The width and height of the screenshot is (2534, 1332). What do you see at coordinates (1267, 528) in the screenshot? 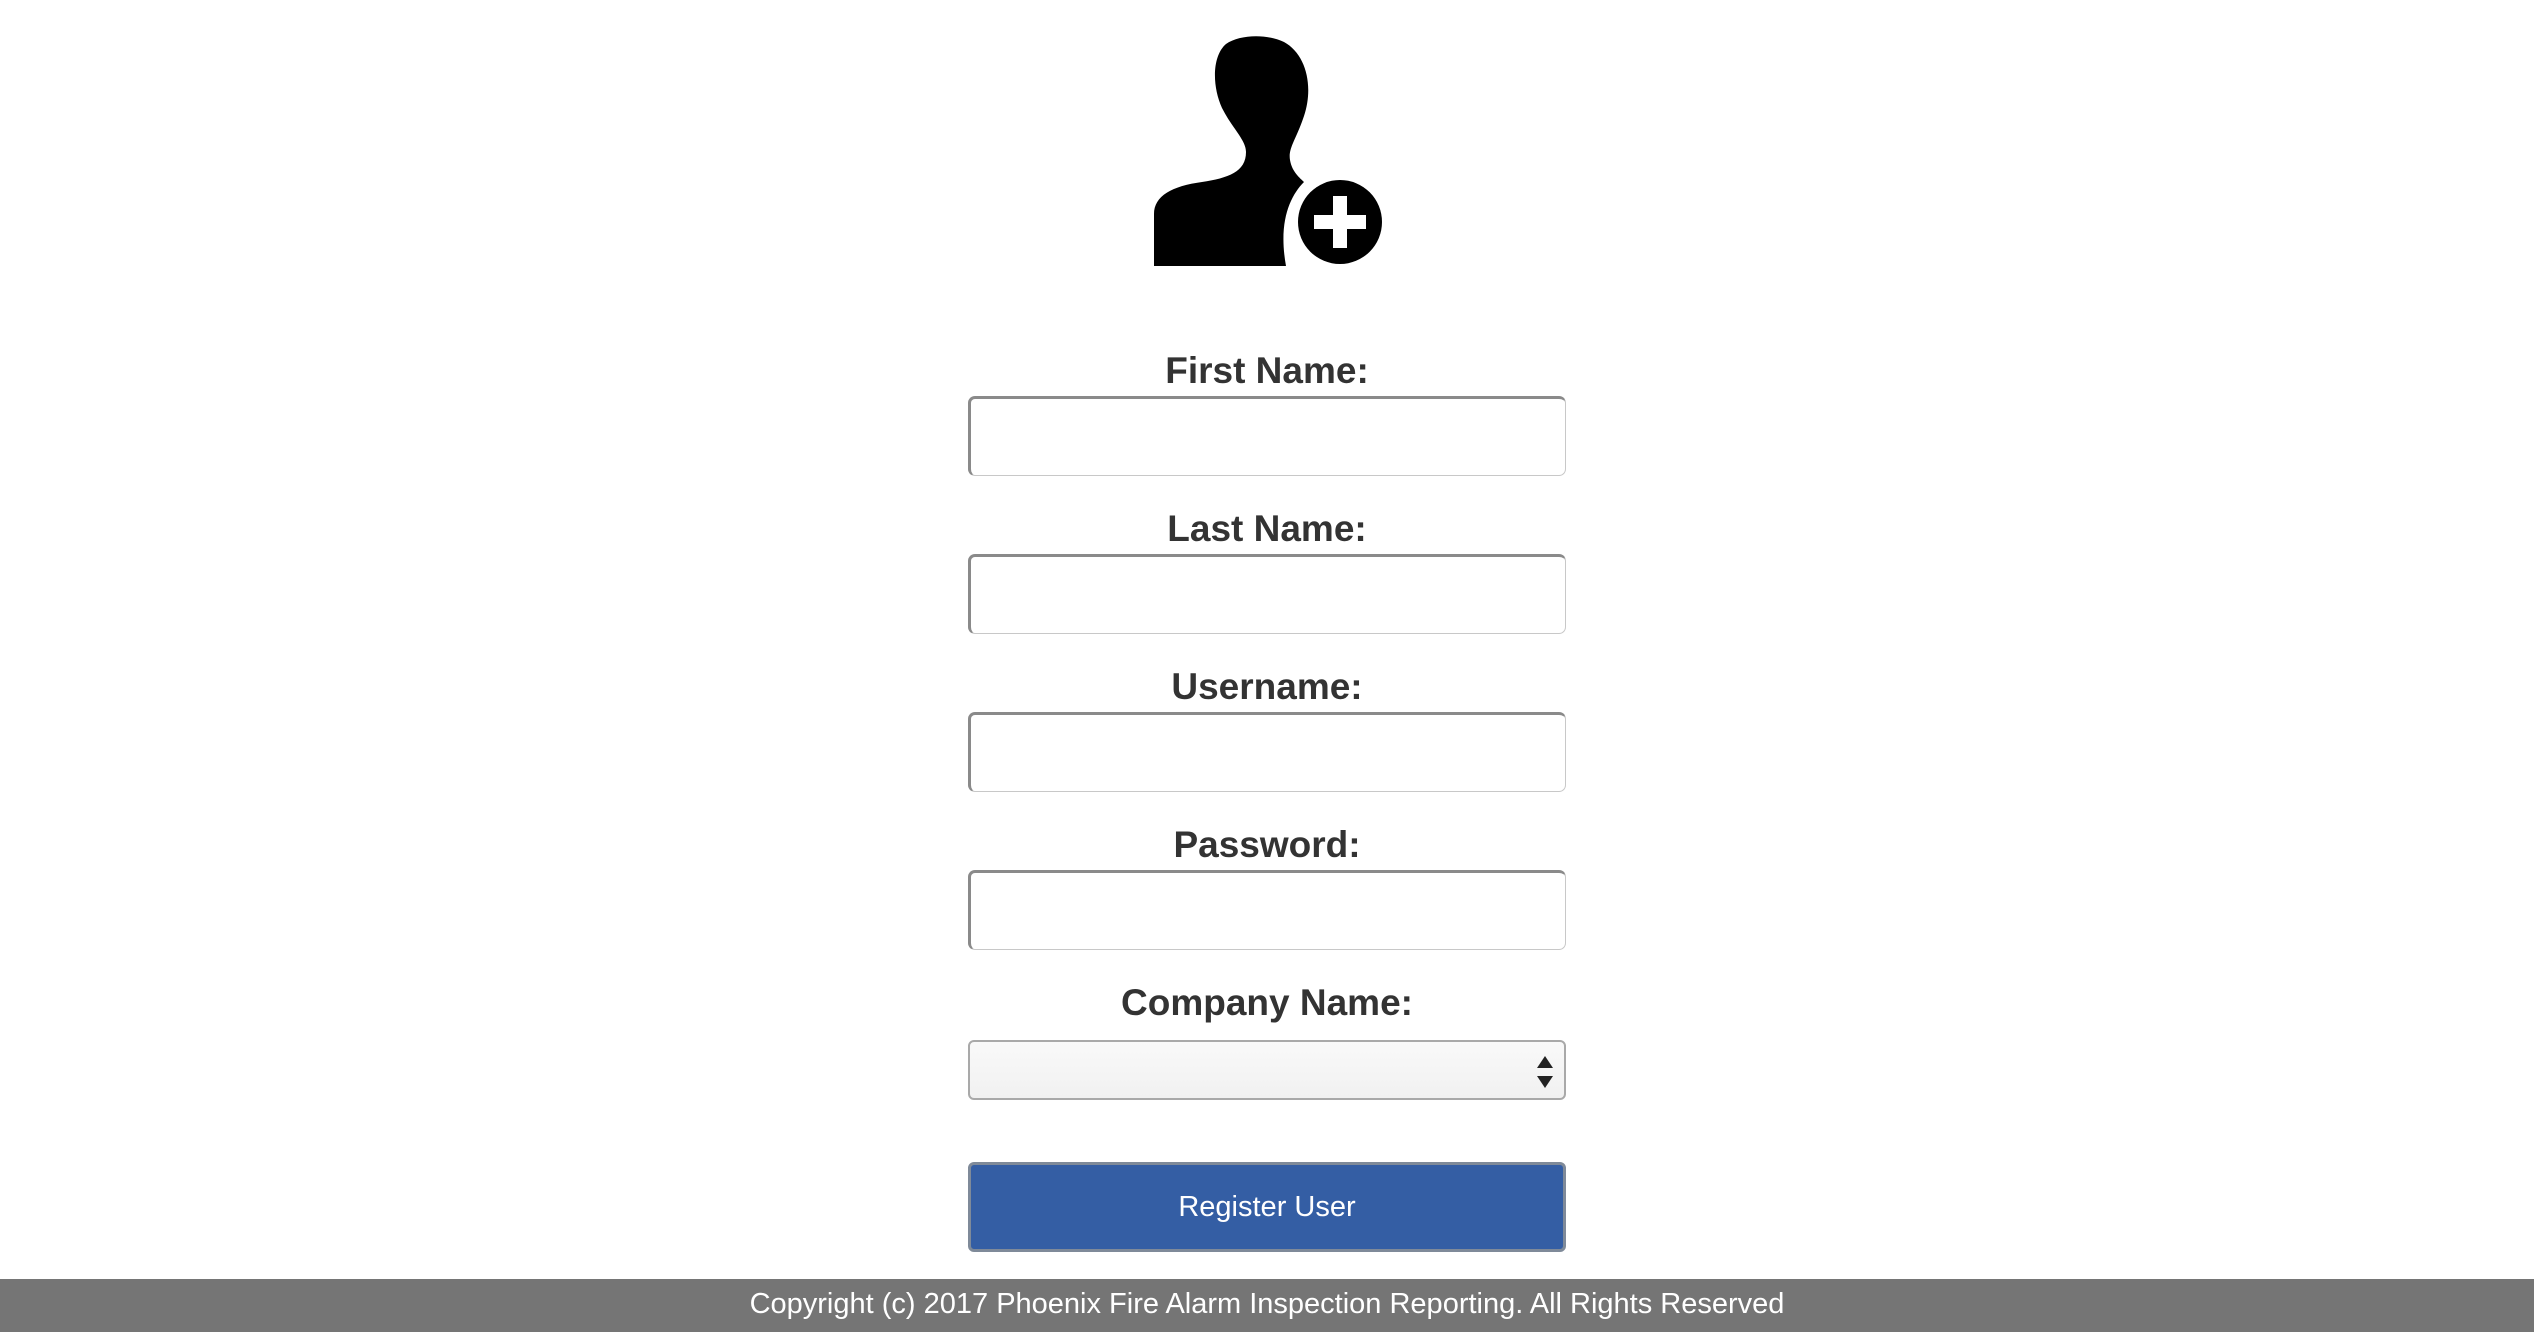
I see `last-name-label: Last Name:` at bounding box center [1267, 528].